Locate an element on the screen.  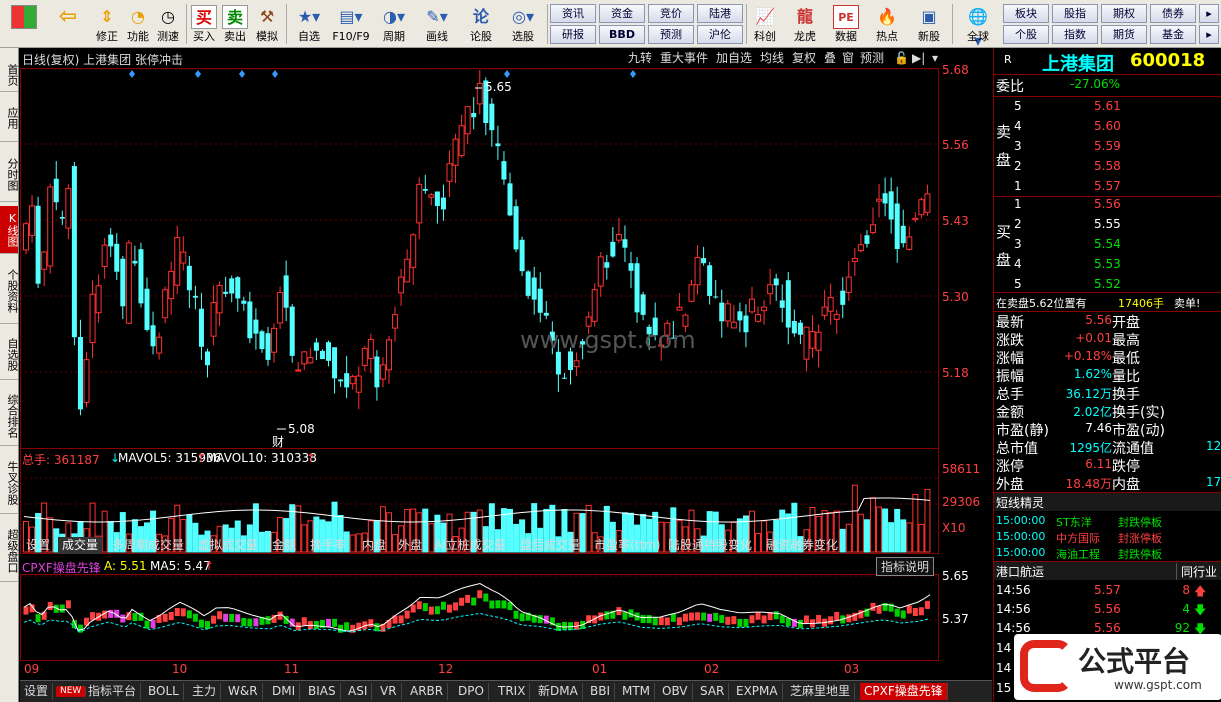
ind-tab-outer: 外盘 is located at coordinates (410, 545).